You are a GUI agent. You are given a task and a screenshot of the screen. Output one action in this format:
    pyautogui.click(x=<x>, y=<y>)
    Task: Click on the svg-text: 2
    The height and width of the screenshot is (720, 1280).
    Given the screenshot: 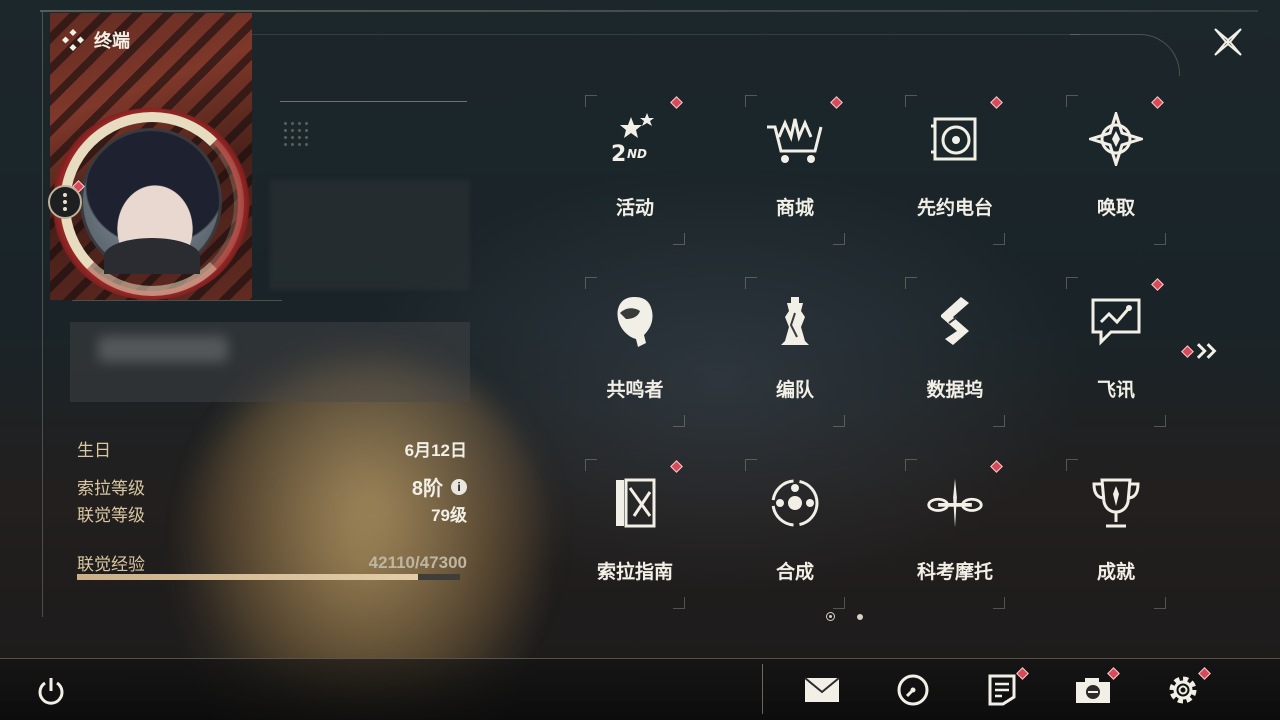 What is the action you would take?
    pyautogui.click(x=618, y=154)
    